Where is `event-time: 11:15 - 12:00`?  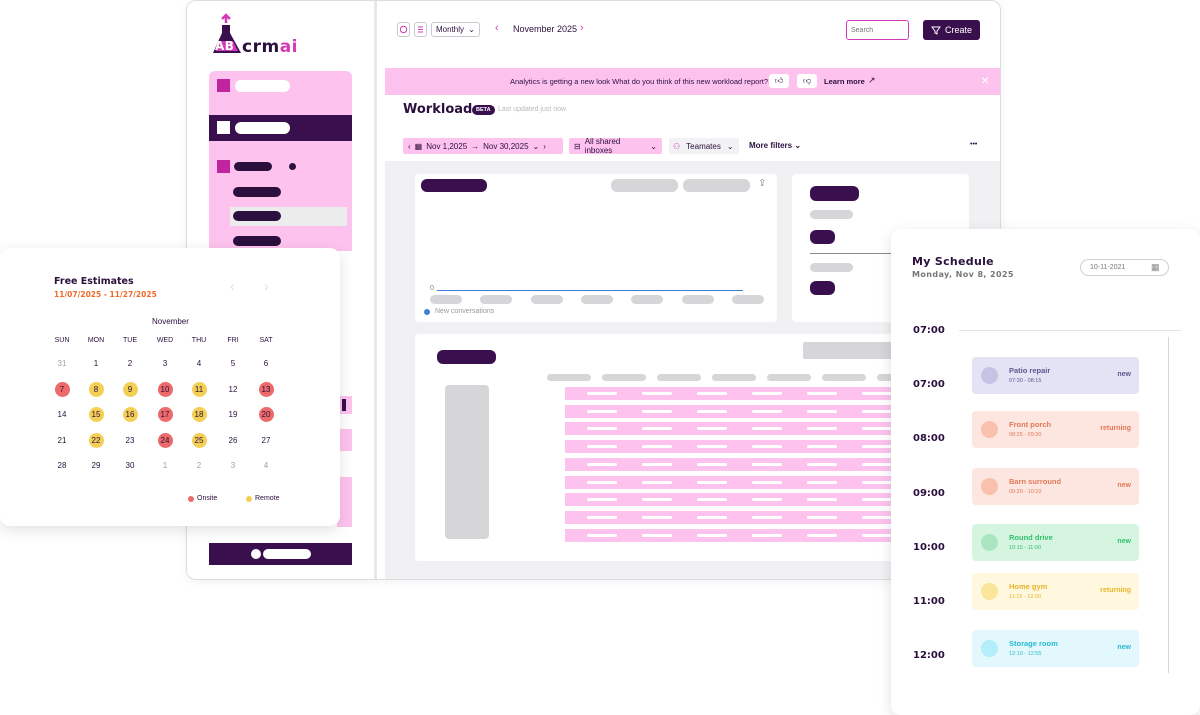
event-time: 11:15 - 12:00 is located at coordinates (1025, 597).